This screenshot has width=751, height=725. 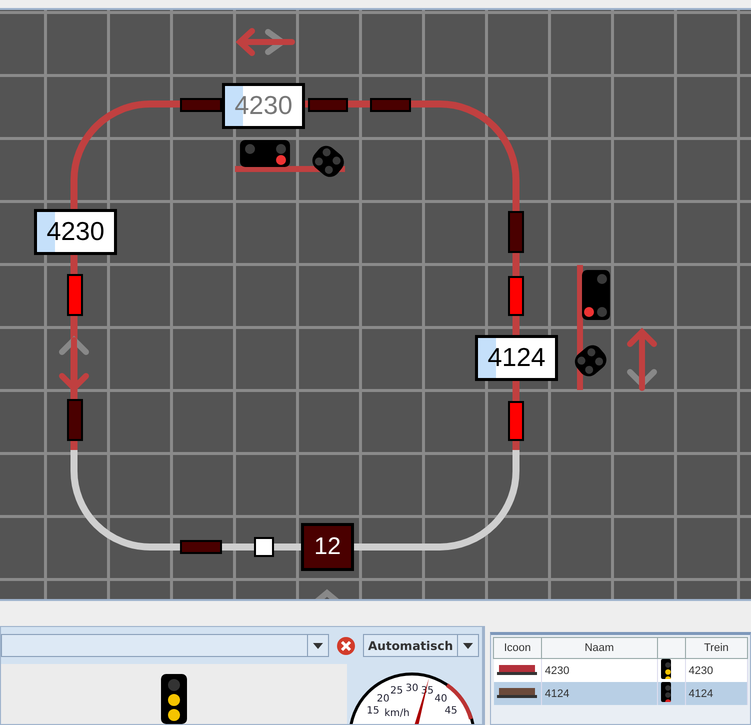 What do you see at coordinates (165, 645) in the screenshot?
I see `locomotive-dropdown` at bounding box center [165, 645].